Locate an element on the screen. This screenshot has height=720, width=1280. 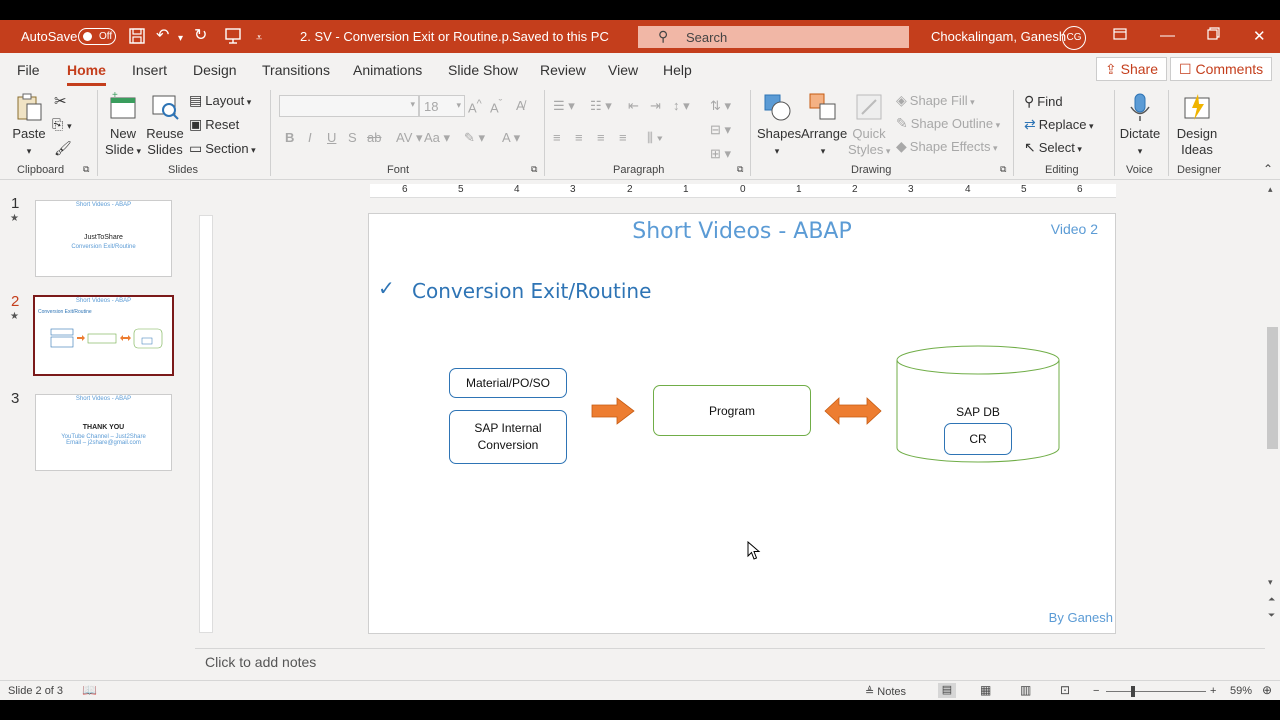
bold-icon: B is located at coordinates (289, 137).